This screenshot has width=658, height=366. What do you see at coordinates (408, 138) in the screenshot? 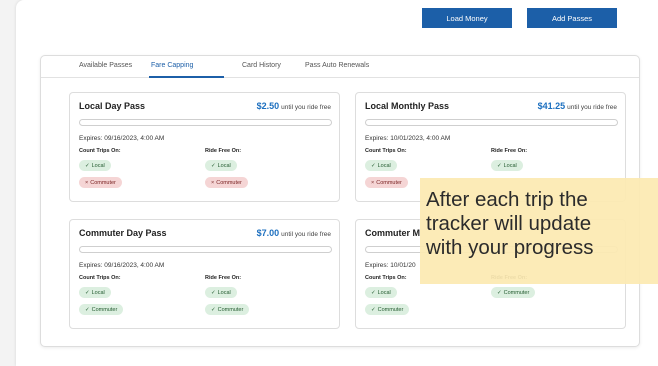
I see `expires-text: Expires: 10/01/2023, 4:00 AM` at bounding box center [408, 138].